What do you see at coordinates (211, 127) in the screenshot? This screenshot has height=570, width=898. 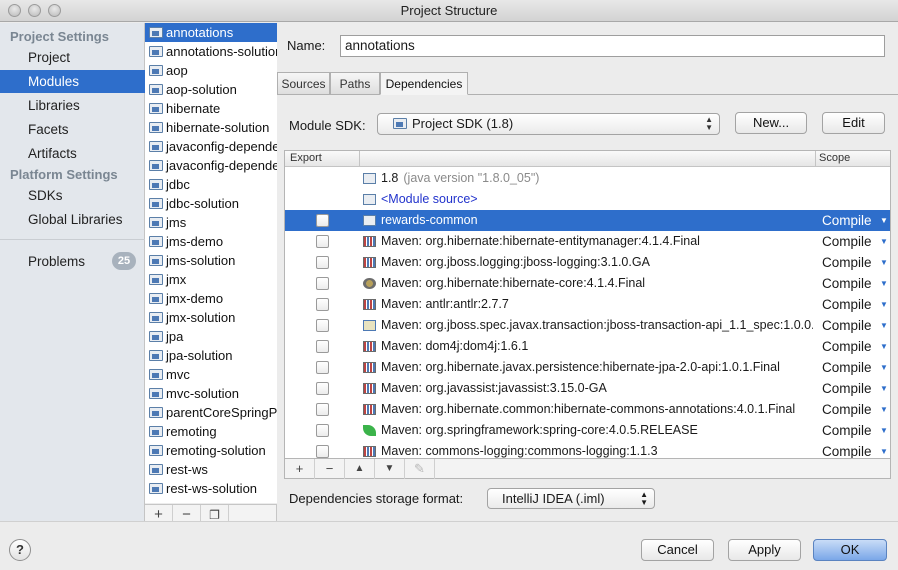 I see `module-list-item: hibernate-solution` at bounding box center [211, 127].